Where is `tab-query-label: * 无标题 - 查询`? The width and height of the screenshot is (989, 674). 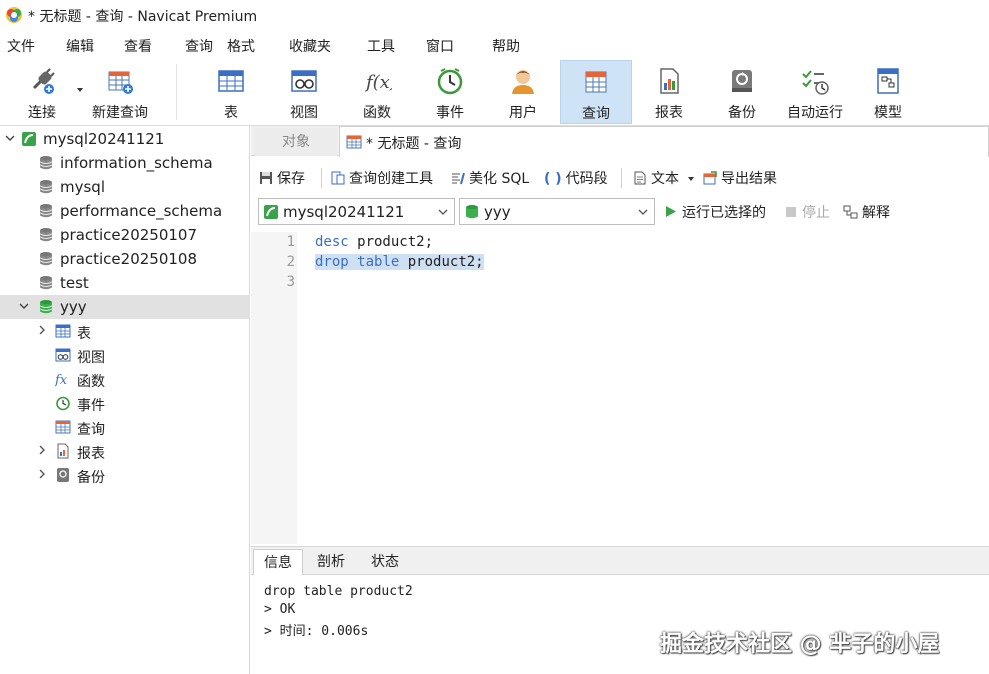 tab-query-label: * 无标题 - 查询 is located at coordinates (414, 144).